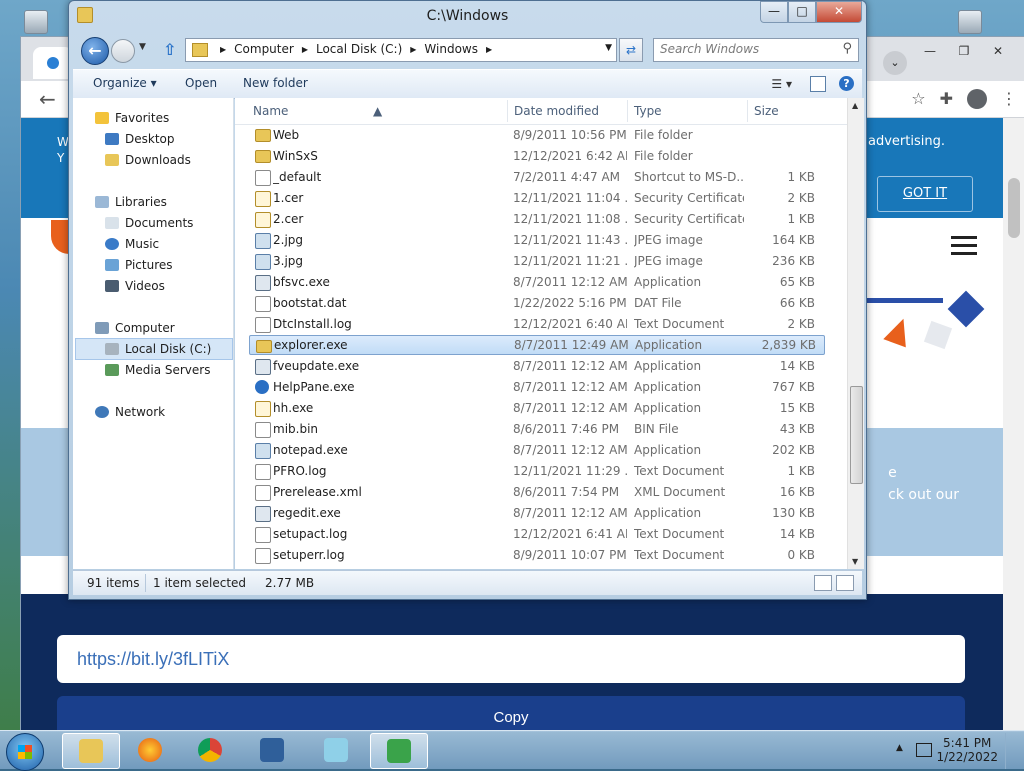  Describe the element at coordinates (467, 17) in the screenshot. I see `explorer-titlebar: C:\Windows — □ ✕` at that location.